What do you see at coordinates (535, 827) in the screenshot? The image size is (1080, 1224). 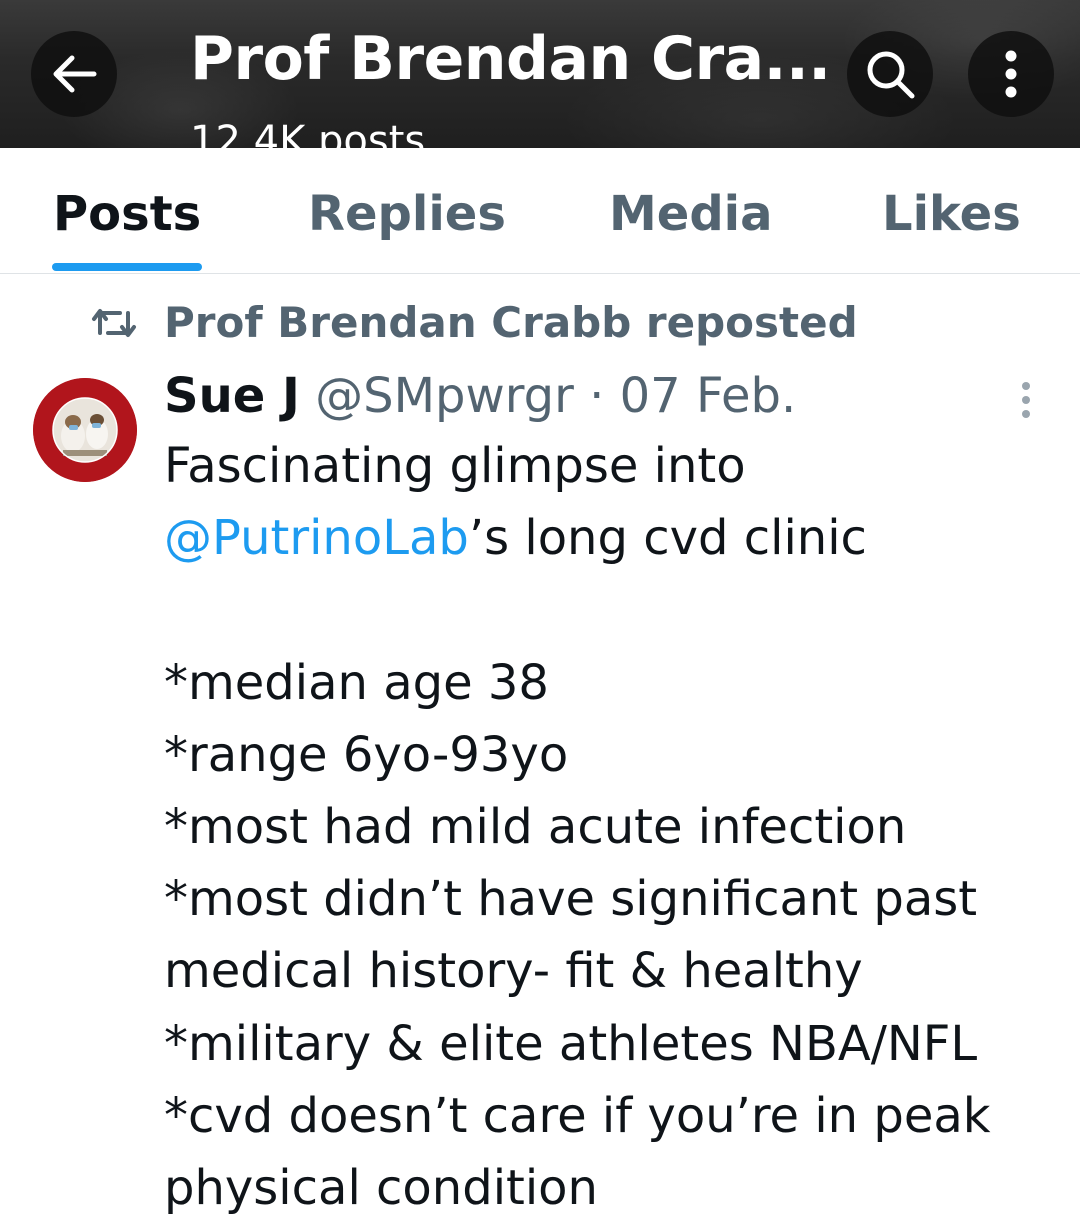 I see `bullet-item: *most had mild acute infection` at bounding box center [535, 827].